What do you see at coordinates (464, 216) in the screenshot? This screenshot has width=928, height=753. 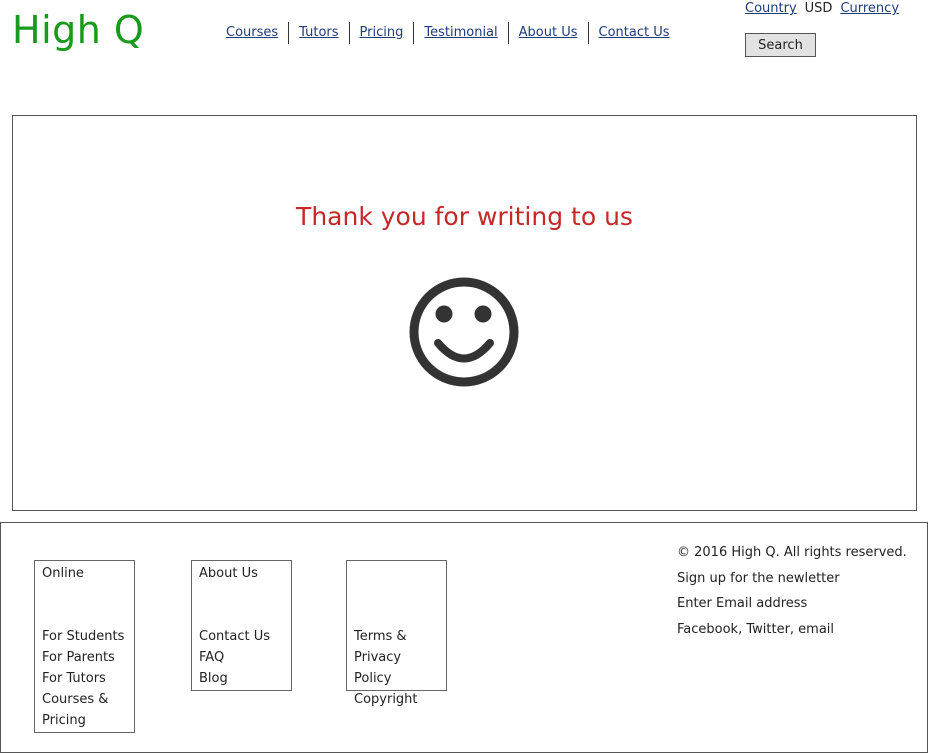 I see `thank-you-message: Thank you for writing to us` at bounding box center [464, 216].